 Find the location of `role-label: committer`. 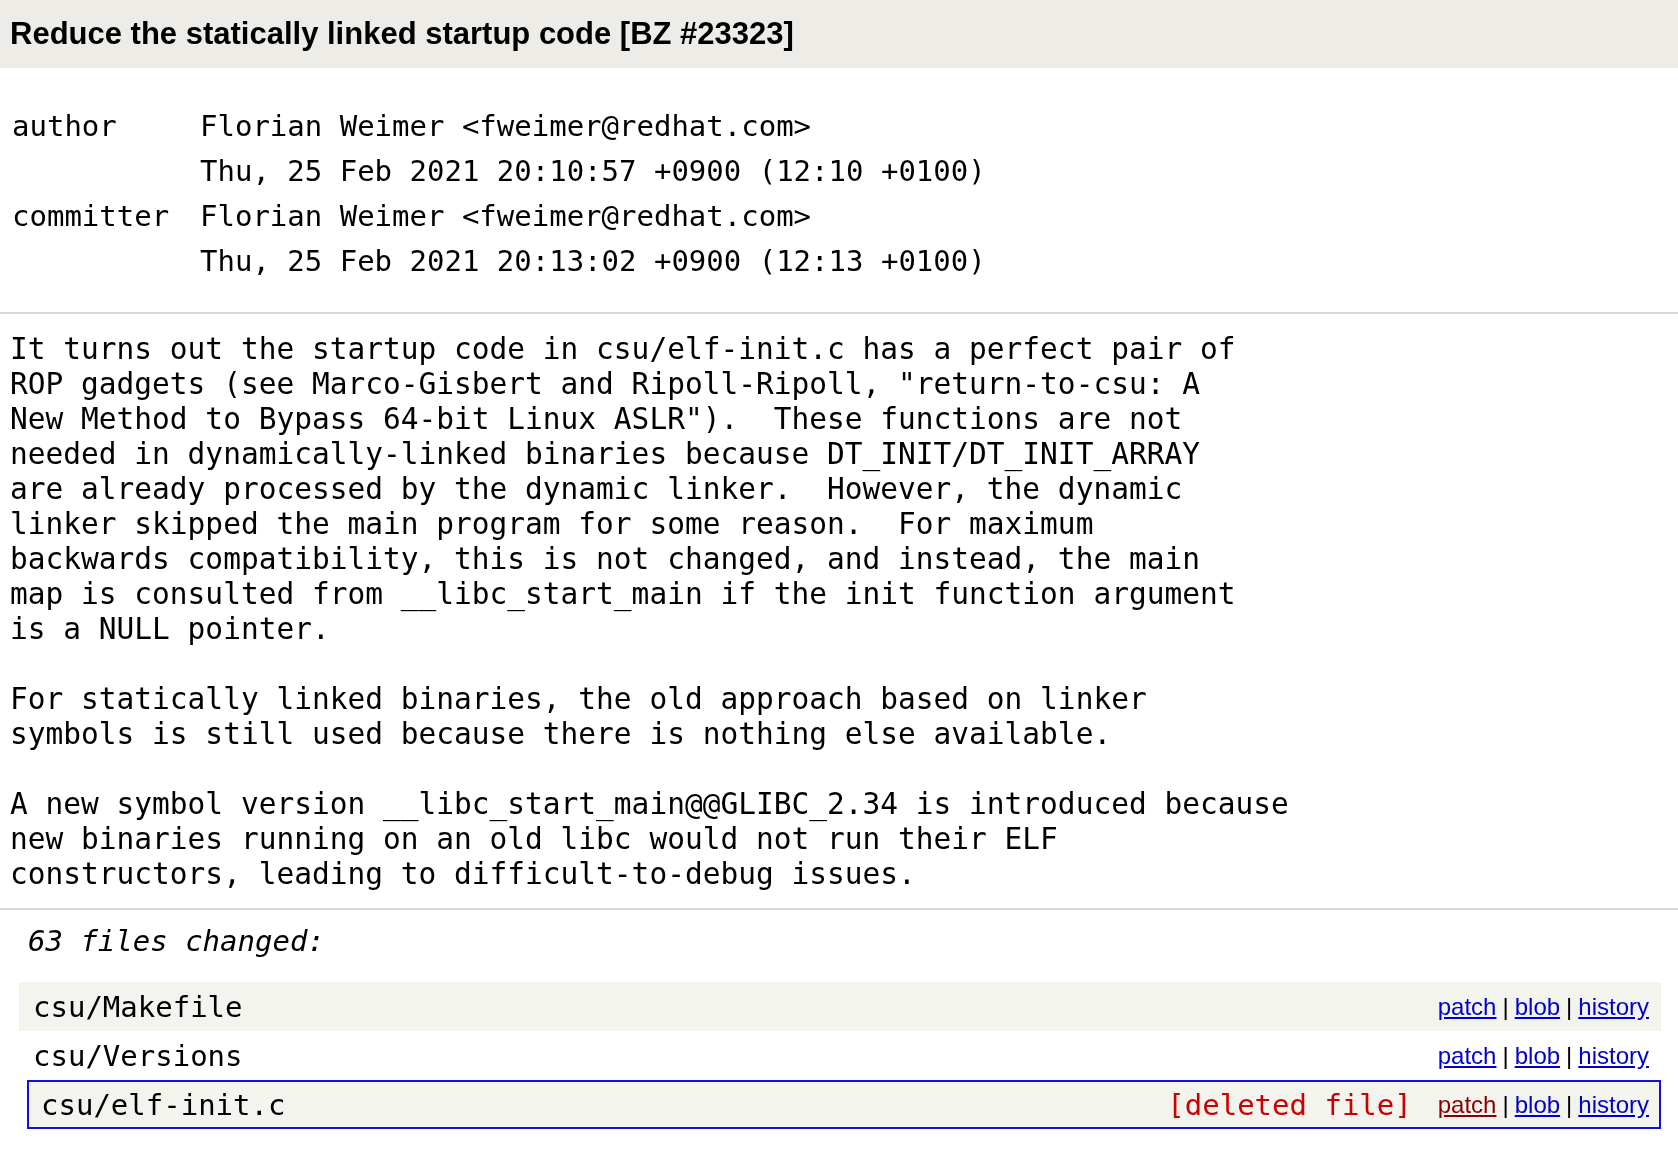

role-label: committer is located at coordinates (91, 216).